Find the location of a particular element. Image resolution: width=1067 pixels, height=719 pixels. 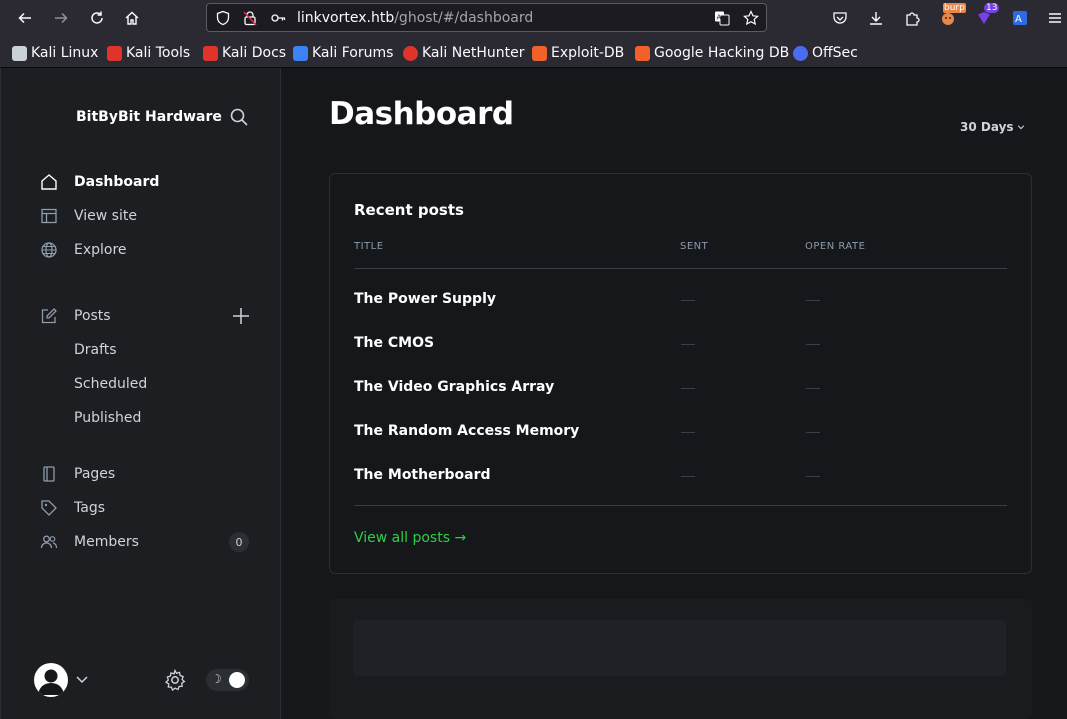

kali-tools-icon is located at coordinates (114, 53).